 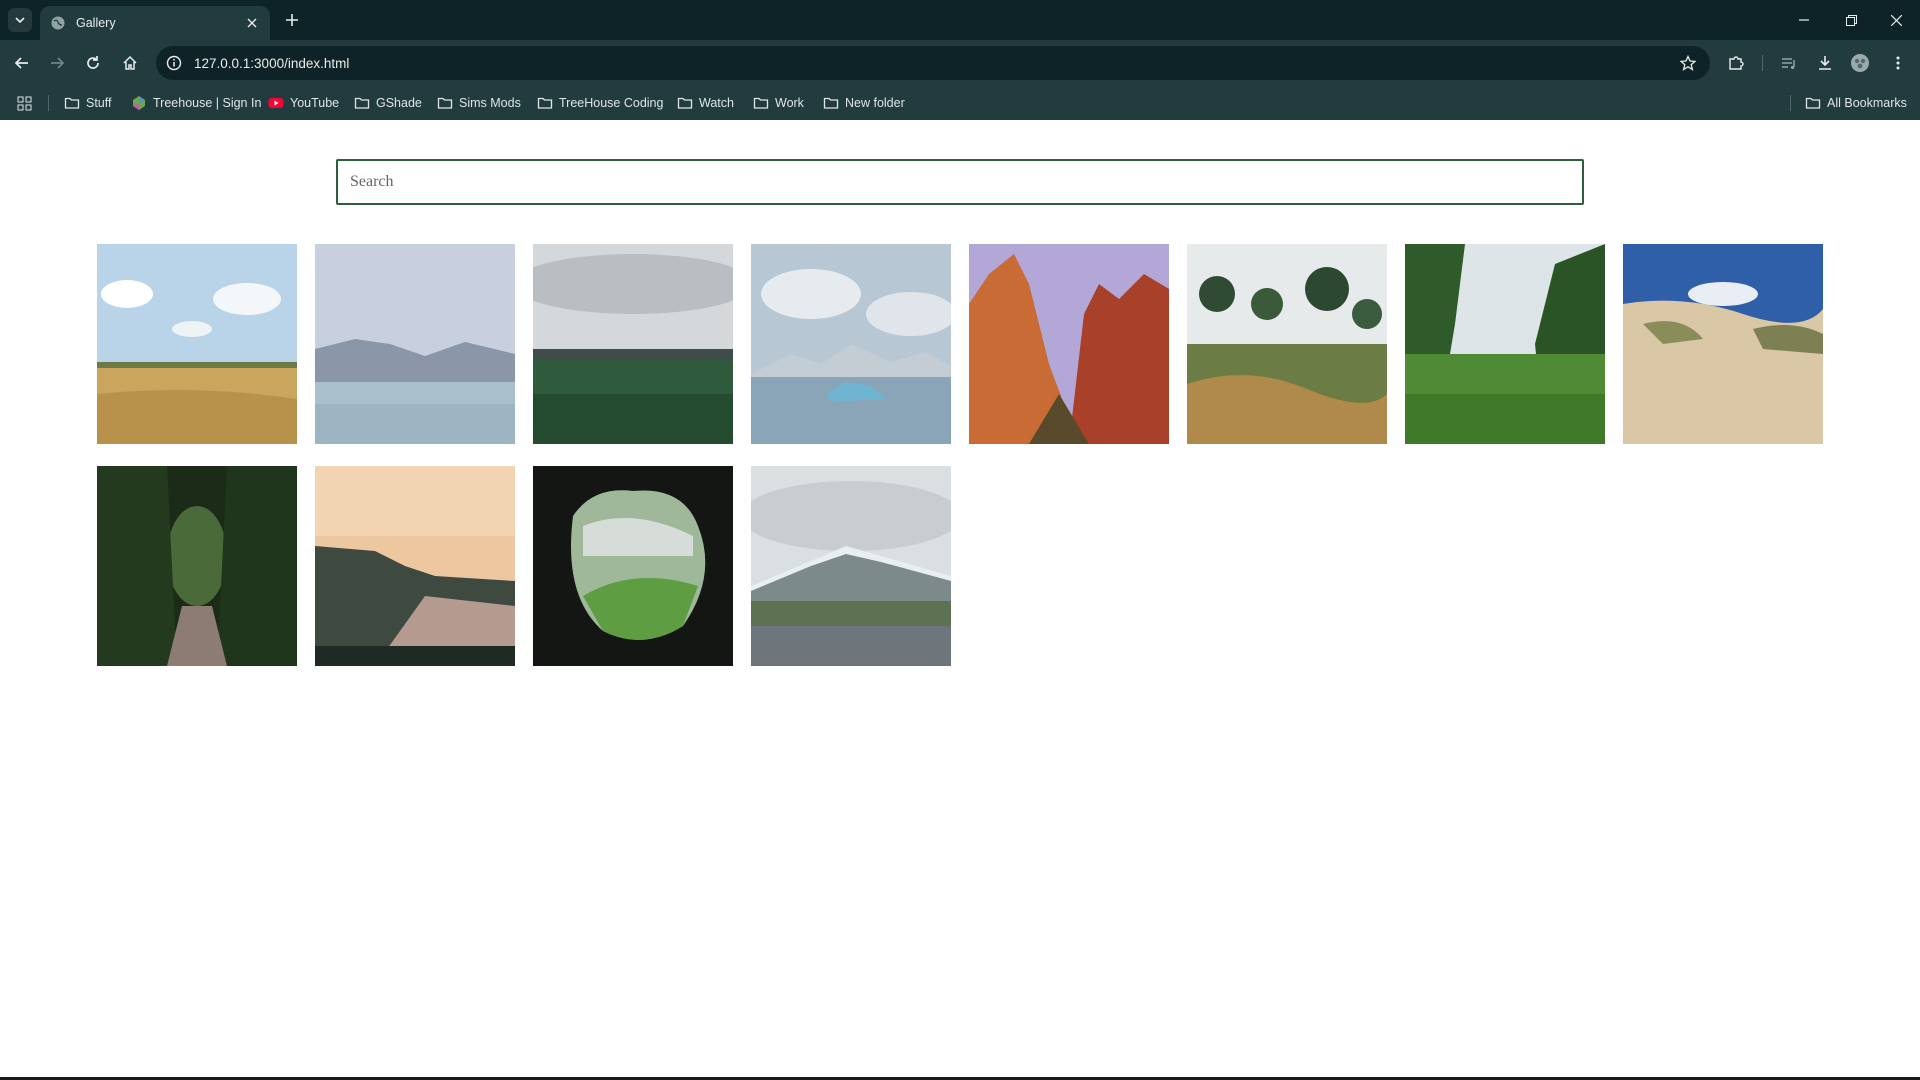 I want to click on menu-button, so click(x=1898, y=63).